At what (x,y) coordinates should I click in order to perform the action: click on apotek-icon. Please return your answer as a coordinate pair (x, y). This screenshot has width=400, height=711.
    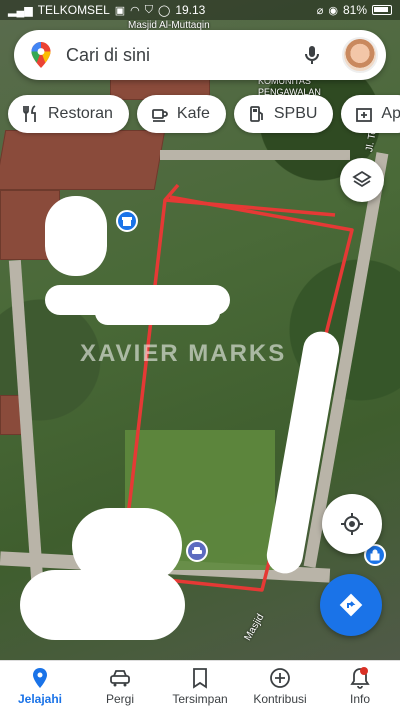
    Looking at the image, I should click on (364, 115).